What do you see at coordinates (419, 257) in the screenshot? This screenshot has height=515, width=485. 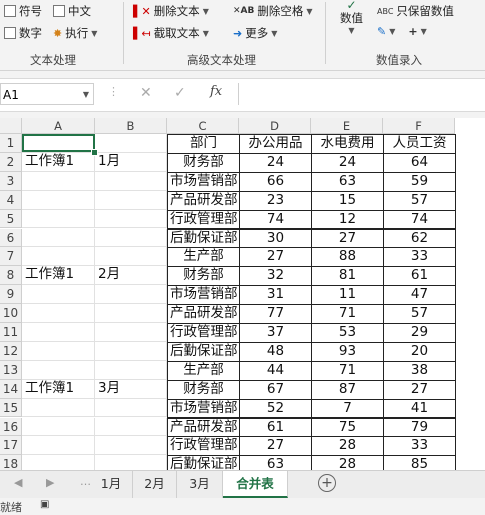 I see `cell-f7: 33` at bounding box center [419, 257].